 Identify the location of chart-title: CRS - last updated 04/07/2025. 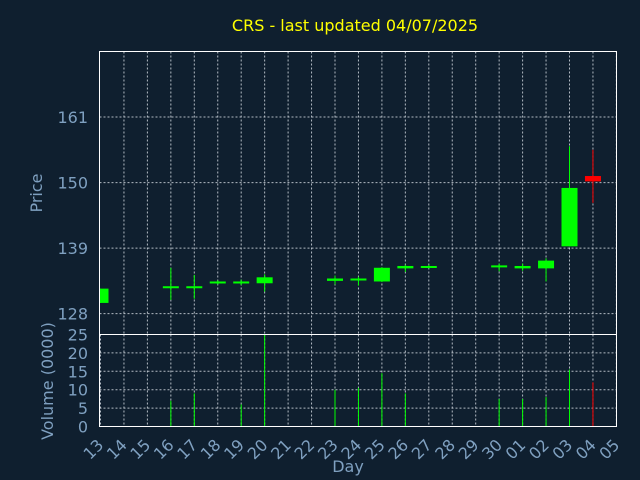
(355, 25).